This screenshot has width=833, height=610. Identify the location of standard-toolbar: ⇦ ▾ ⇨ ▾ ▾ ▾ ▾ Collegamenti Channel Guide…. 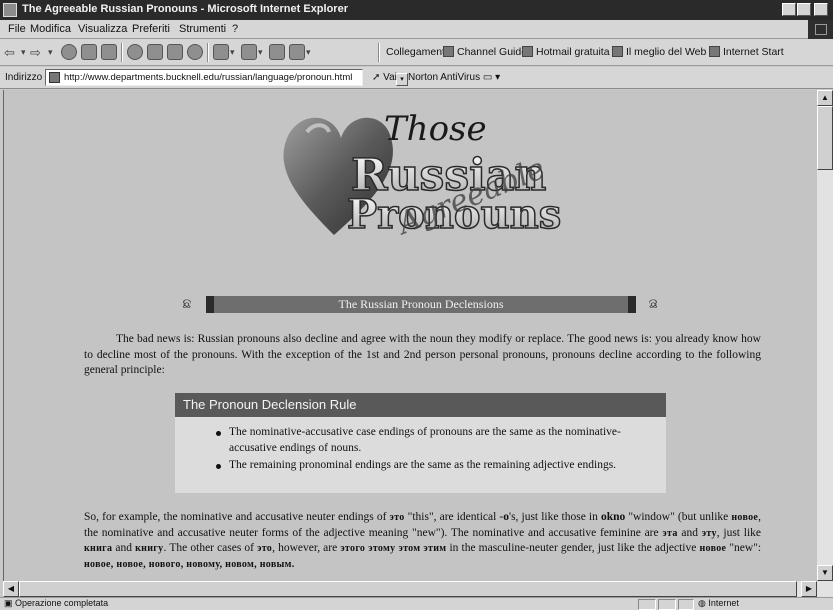
(416, 52).